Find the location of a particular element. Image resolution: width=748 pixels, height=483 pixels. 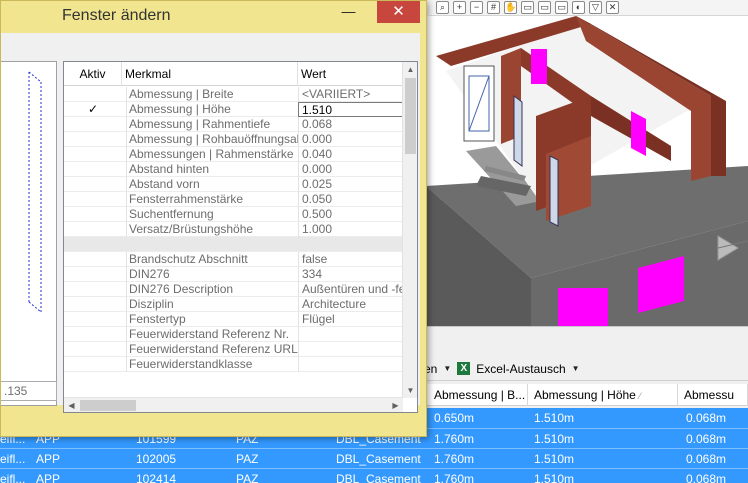

property-value: 1.510 is located at coordinates (350, 109).